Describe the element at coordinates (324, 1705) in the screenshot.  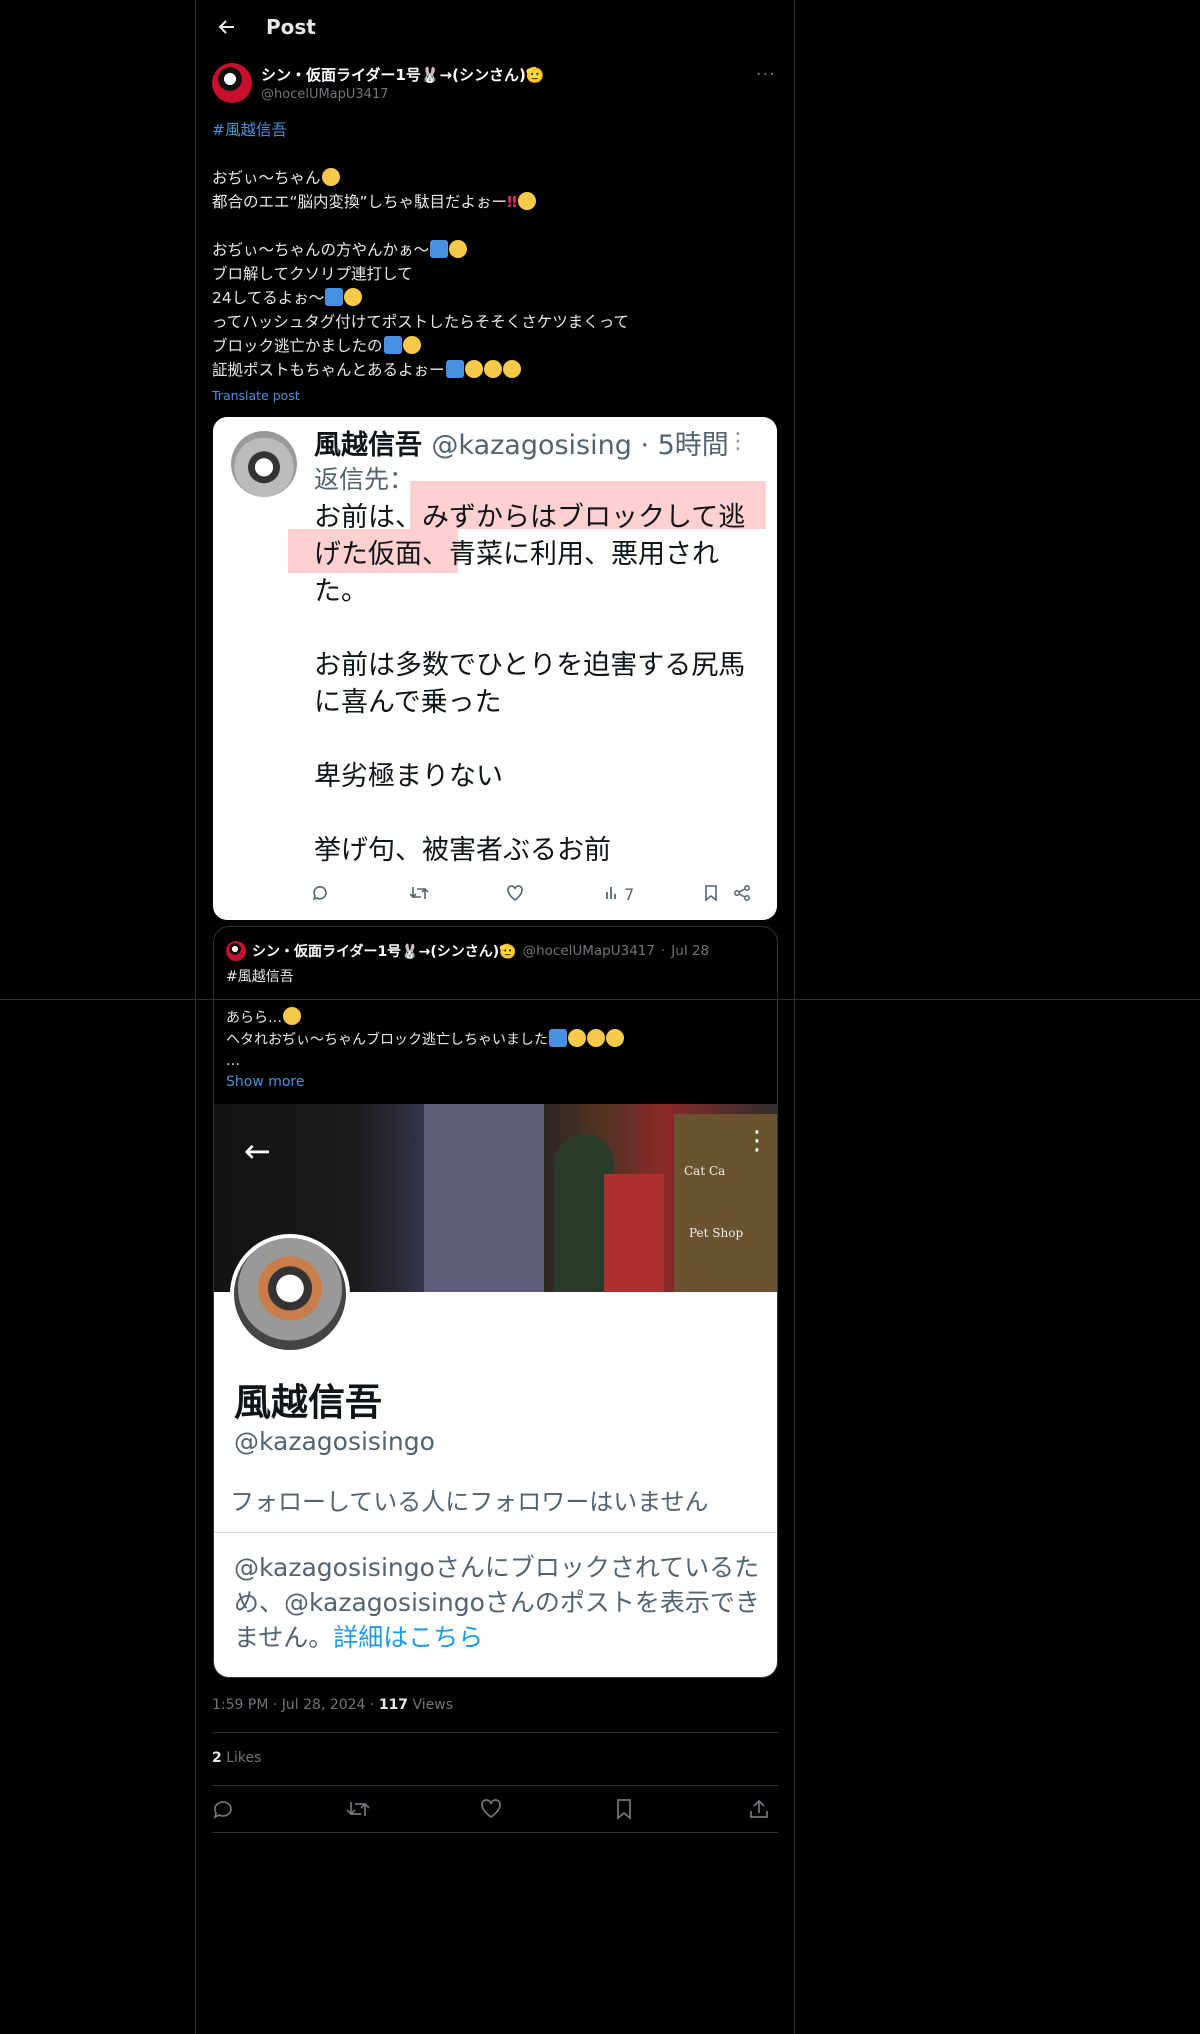
I see `post-date: Jul 28, 2024` at that location.